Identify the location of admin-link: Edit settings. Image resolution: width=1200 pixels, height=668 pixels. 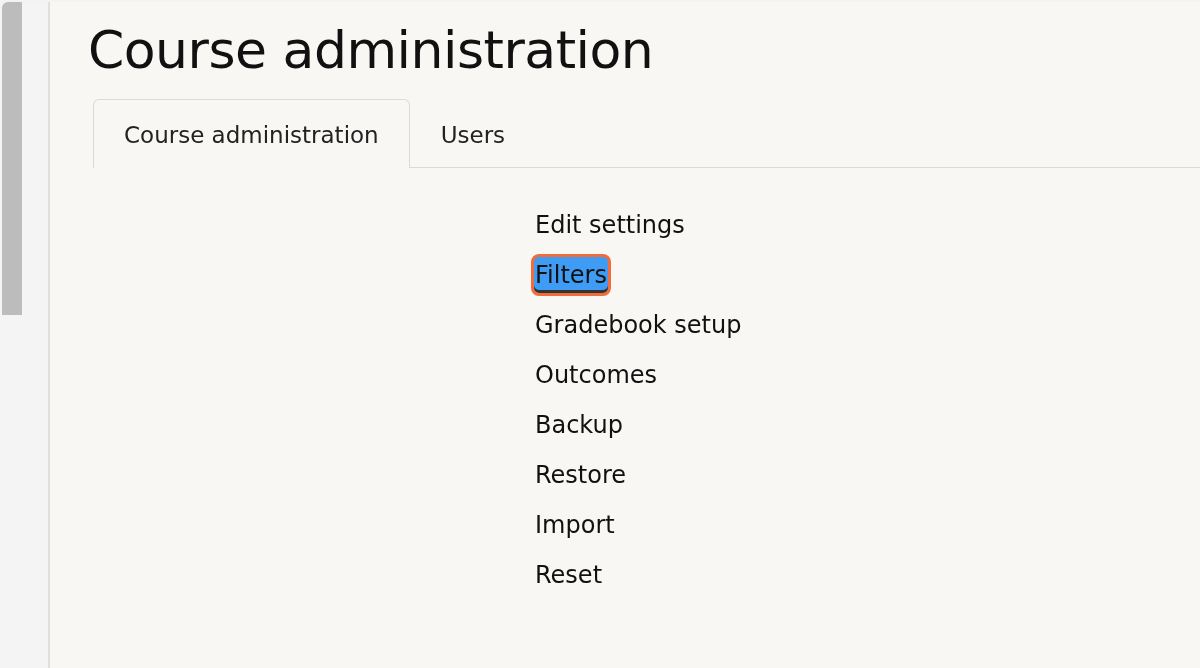
(610, 225).